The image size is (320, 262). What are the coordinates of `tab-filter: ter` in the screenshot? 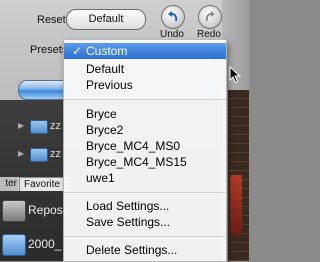 It's located at (9, 184).